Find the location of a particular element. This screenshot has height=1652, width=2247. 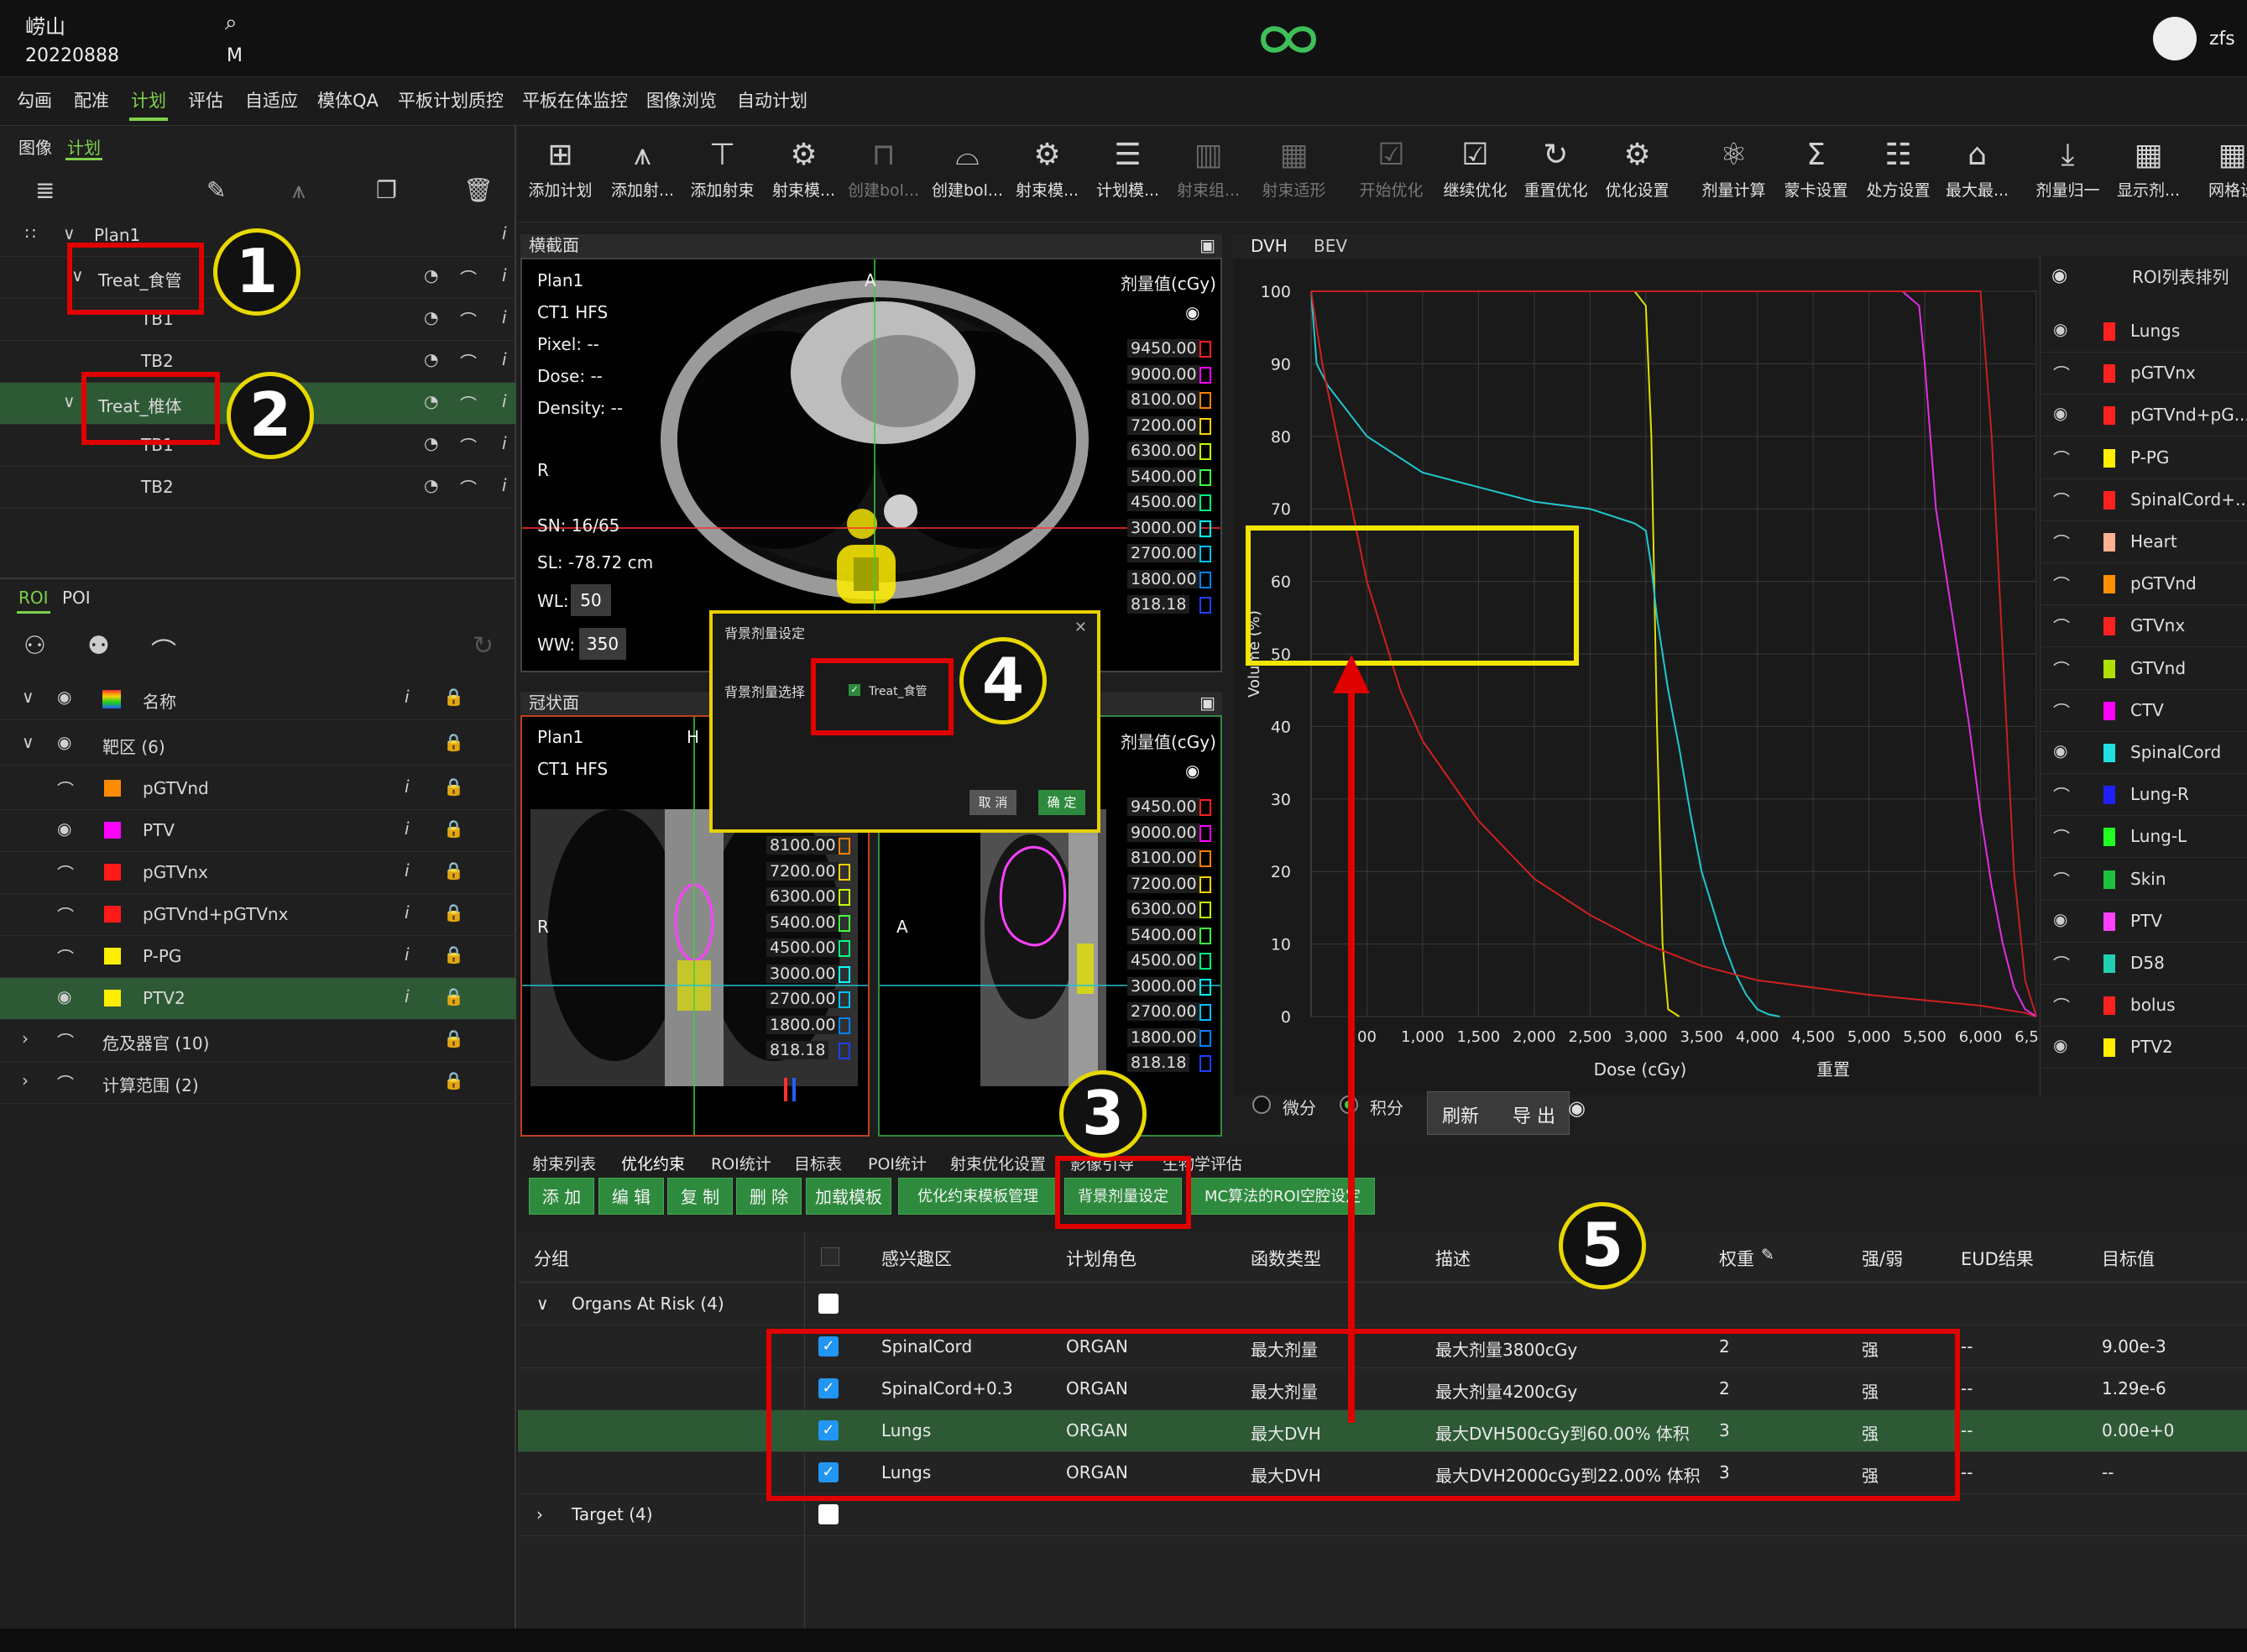

toolbar-green-button: 加载模板 is located at coordinates (848, 1196).